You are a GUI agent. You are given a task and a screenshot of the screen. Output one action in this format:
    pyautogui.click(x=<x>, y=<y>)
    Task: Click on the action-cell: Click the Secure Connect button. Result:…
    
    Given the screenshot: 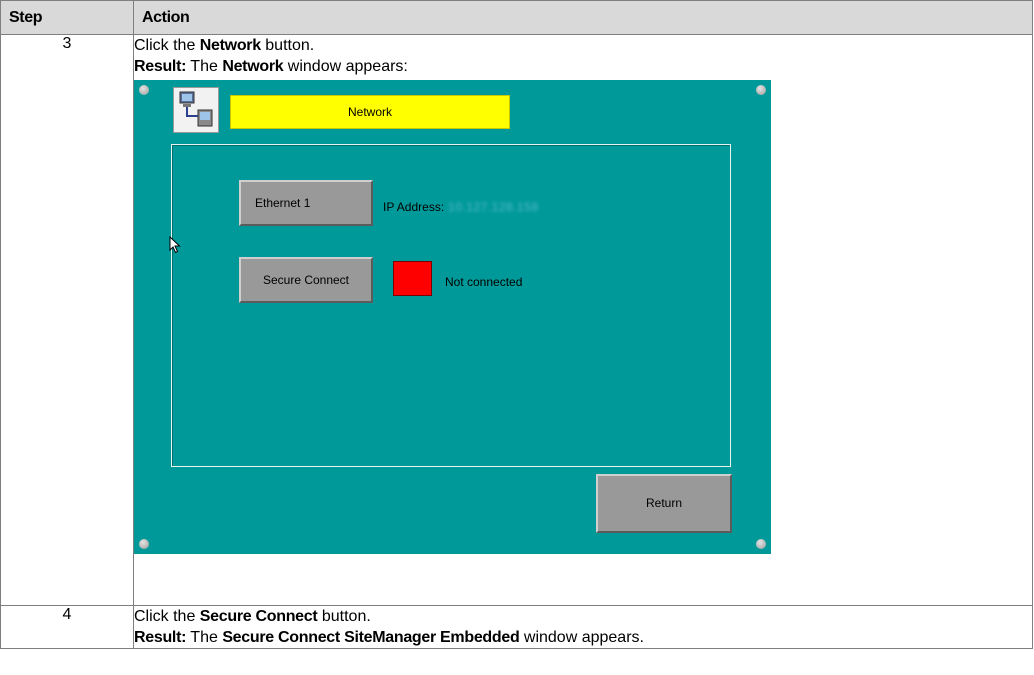 What is the action you would take?
    pyautogui.click(x=583, y=627)
    